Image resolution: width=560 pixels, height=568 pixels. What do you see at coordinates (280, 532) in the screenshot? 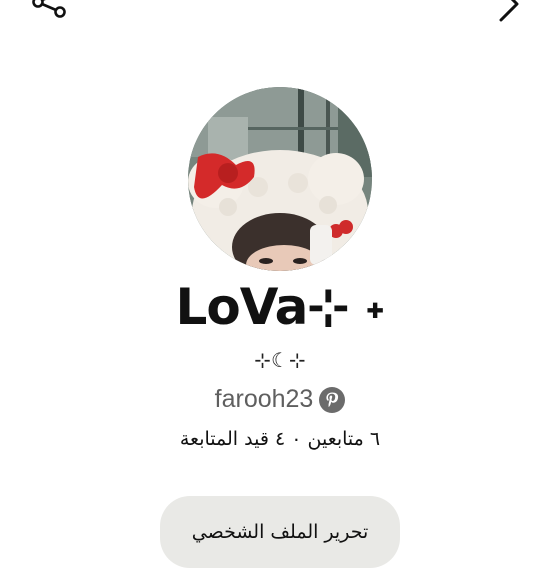
I see `edit-profile-button: تحرير الملف الشخصي` at bounding box center [280, 532].